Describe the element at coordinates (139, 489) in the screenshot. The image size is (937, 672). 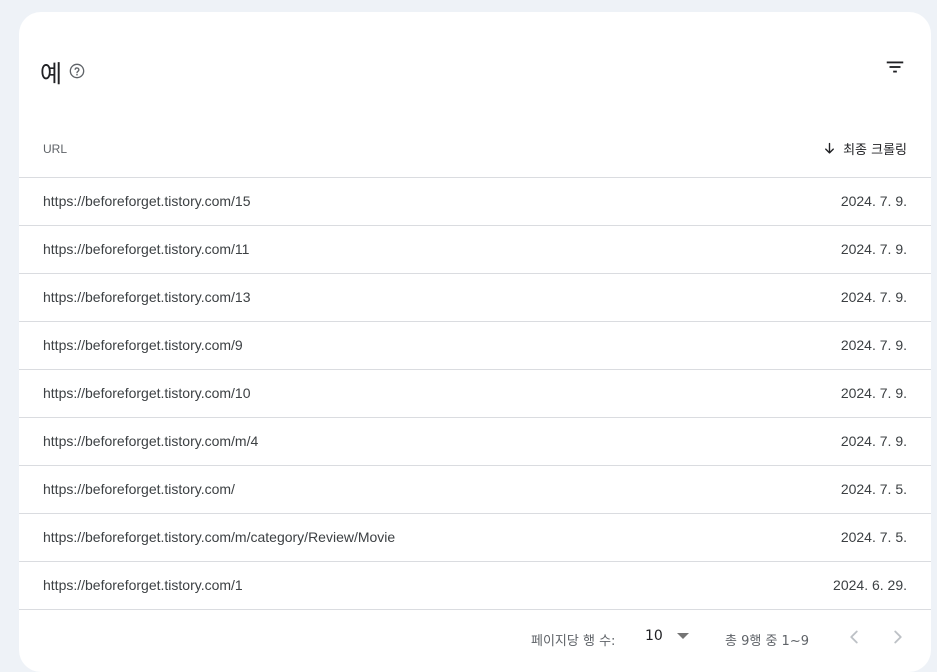
I see `url-cell: https://beforeforget.tistory.com/` at that location.